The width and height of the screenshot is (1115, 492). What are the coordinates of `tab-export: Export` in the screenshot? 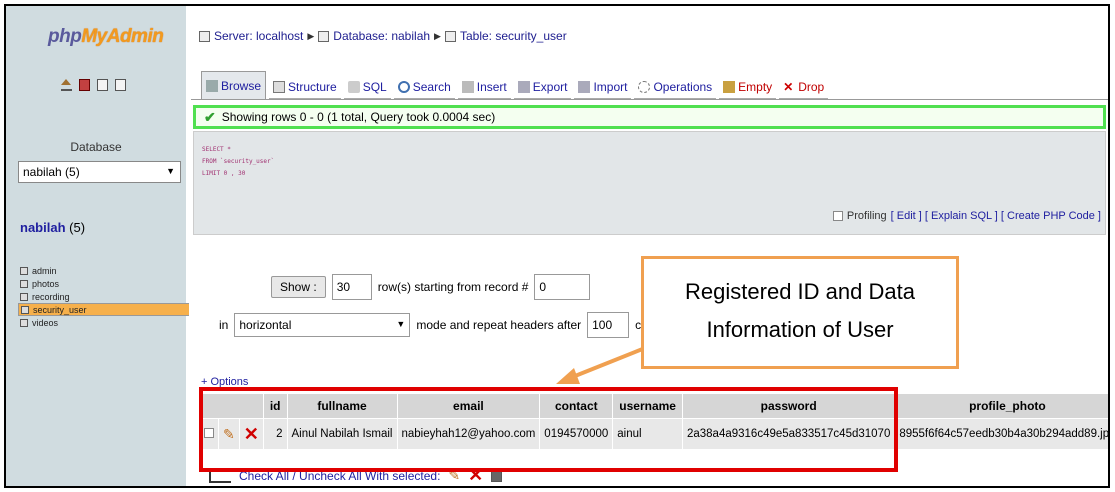 It's located at (542, 87).